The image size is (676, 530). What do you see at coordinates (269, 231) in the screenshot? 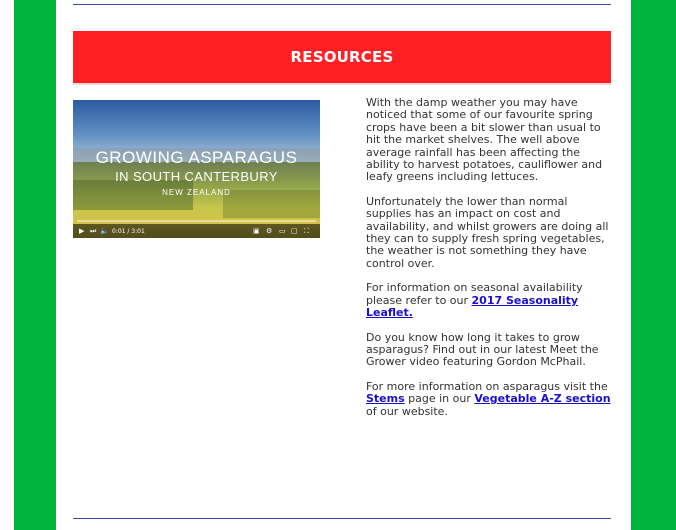
I see `gear-icon: ⚙` at bounding box center [269, 231].